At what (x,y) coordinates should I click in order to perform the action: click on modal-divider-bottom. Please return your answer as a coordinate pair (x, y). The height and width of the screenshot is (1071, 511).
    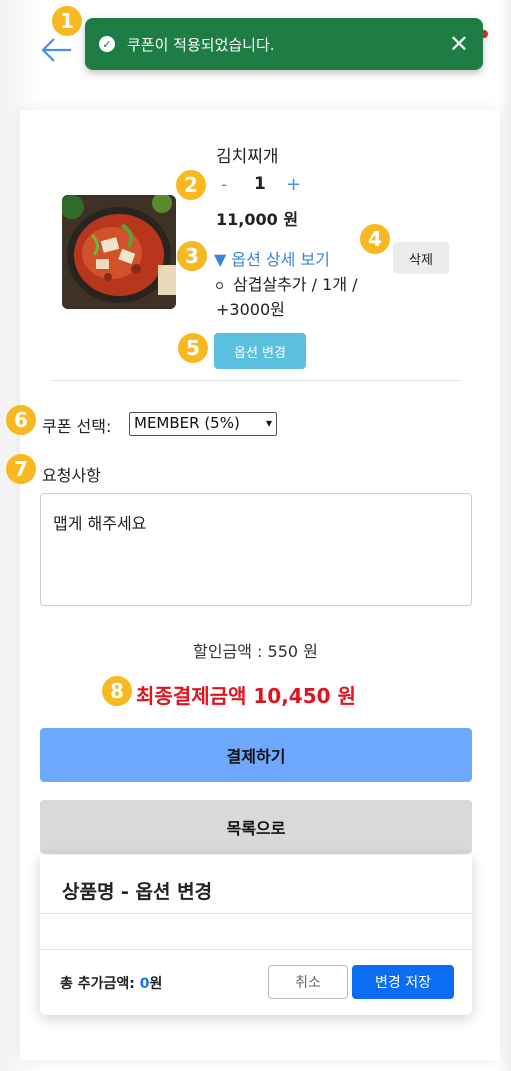
    Looking at the image, I should click on (256, 949).